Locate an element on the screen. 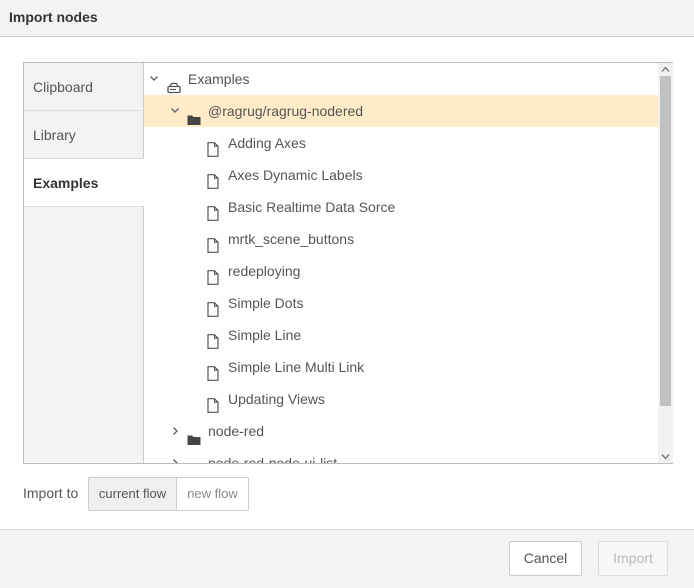  tree-item-file: Axes Dynamic Labels is located at coordinates (401, 175).